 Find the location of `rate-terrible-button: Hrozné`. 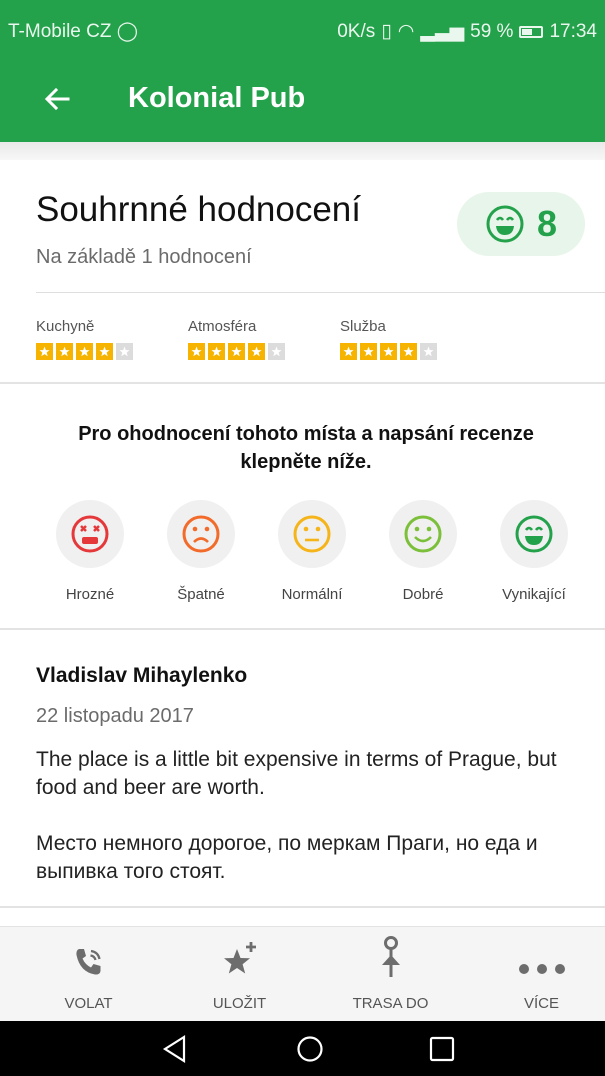

rate-terrible-button: Hrozné is located at coordinates (90, 551).